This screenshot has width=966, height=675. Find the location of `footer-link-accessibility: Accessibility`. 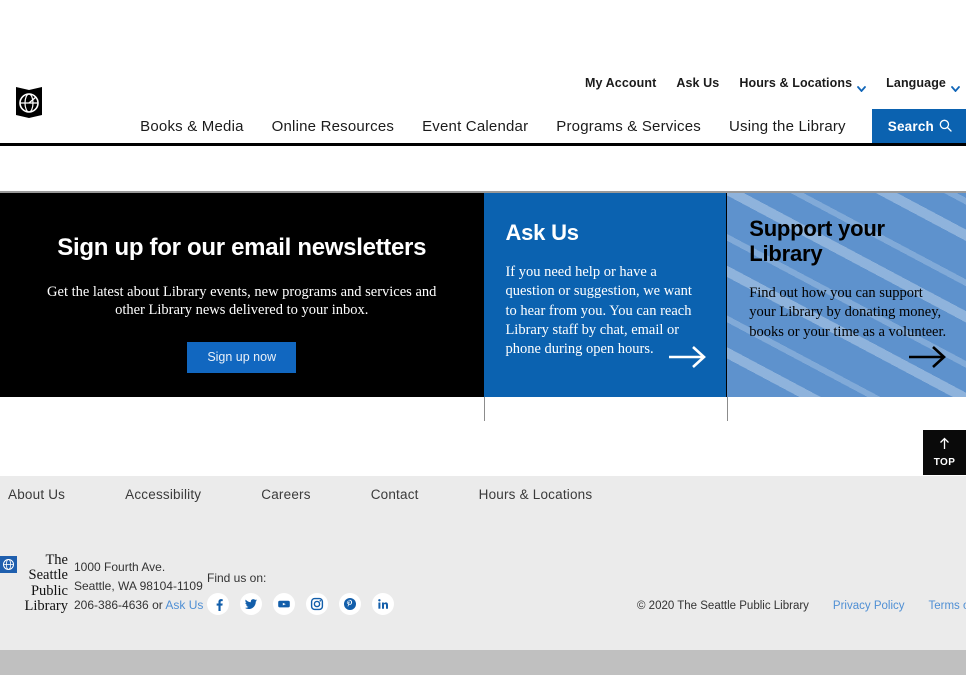

footer-link-accessibility: Accessibility is located at coordinates (163, 494).